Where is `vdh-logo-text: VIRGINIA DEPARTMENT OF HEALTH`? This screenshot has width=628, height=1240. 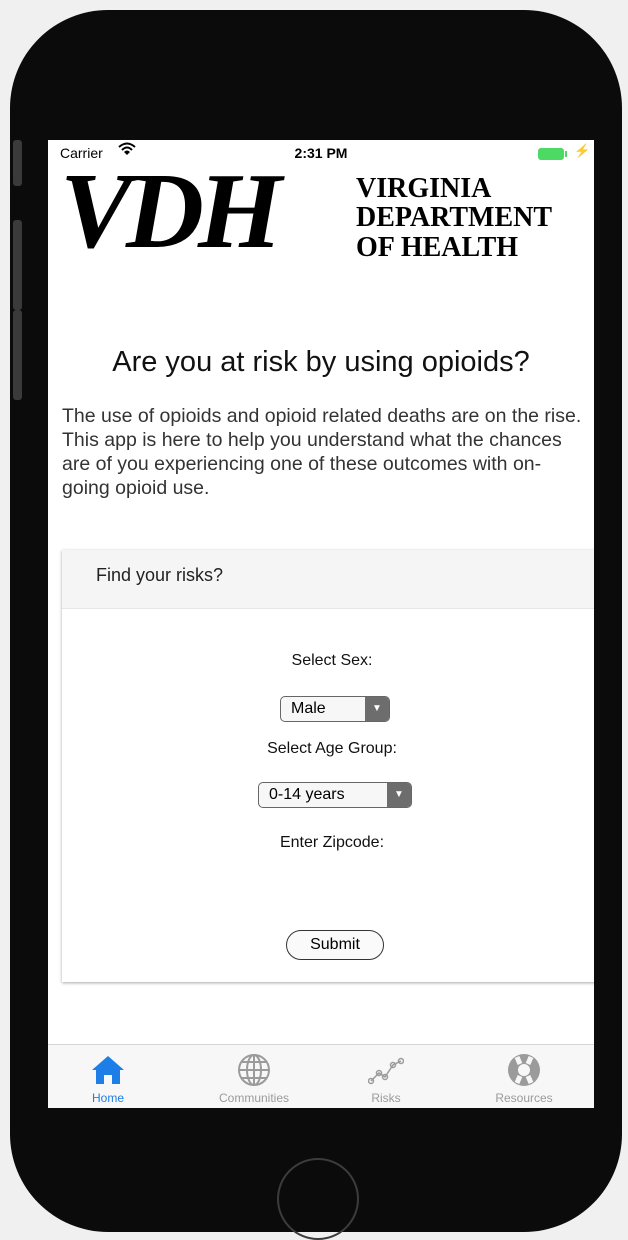
vdh-logo-text: VIRGINIA DEPARTMENT OF HEALTH is located at coordinates (454, 218).